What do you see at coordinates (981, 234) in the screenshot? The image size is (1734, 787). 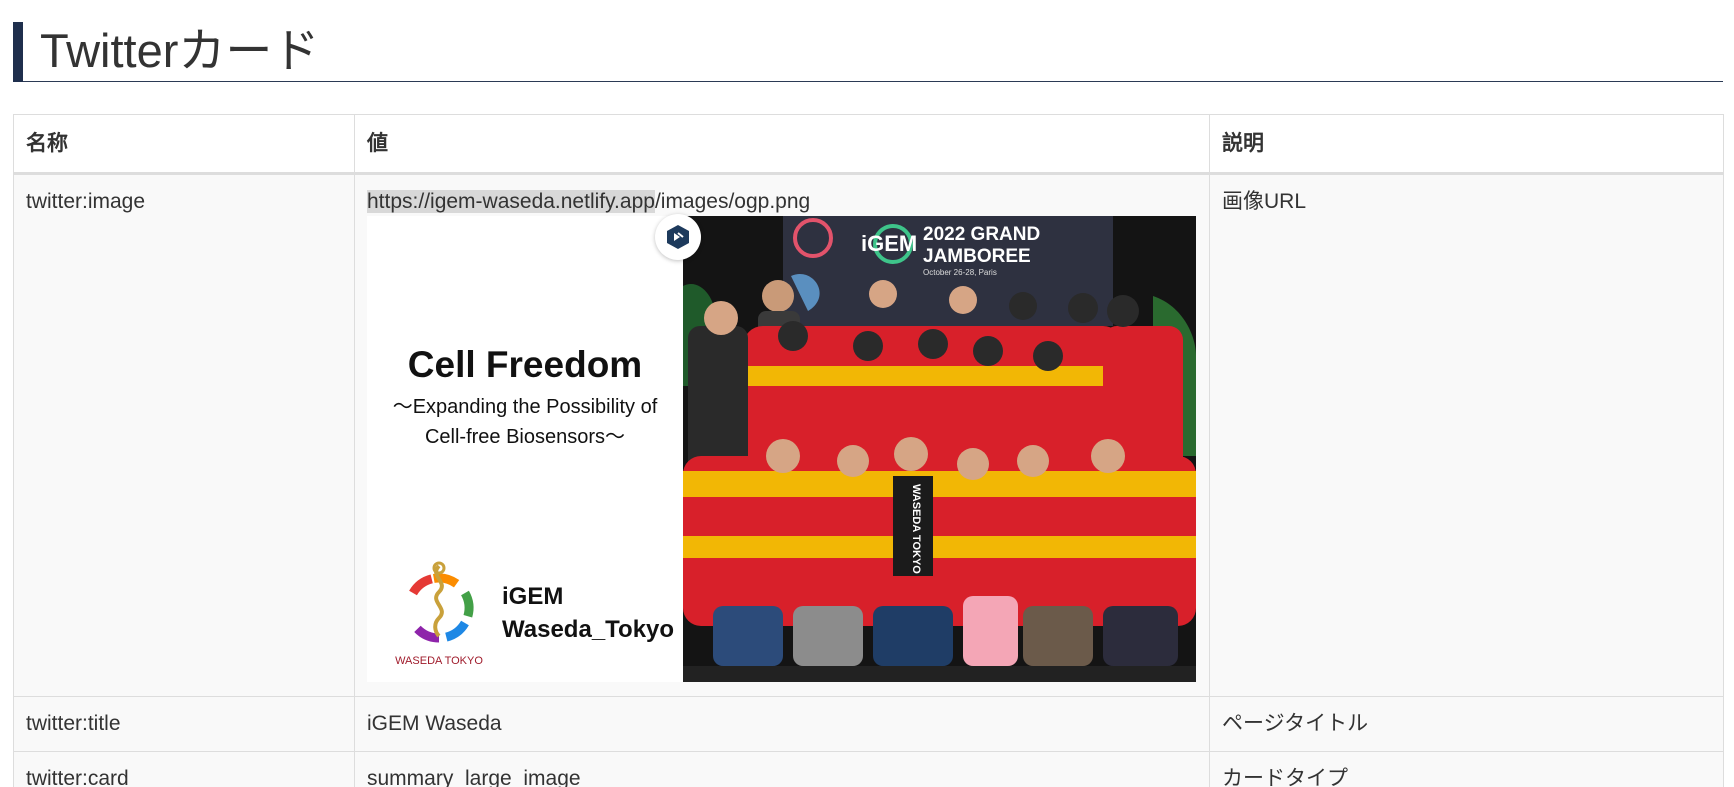 I see `banner-line1: 2022 GRAND` at bounding box center [981, 234].